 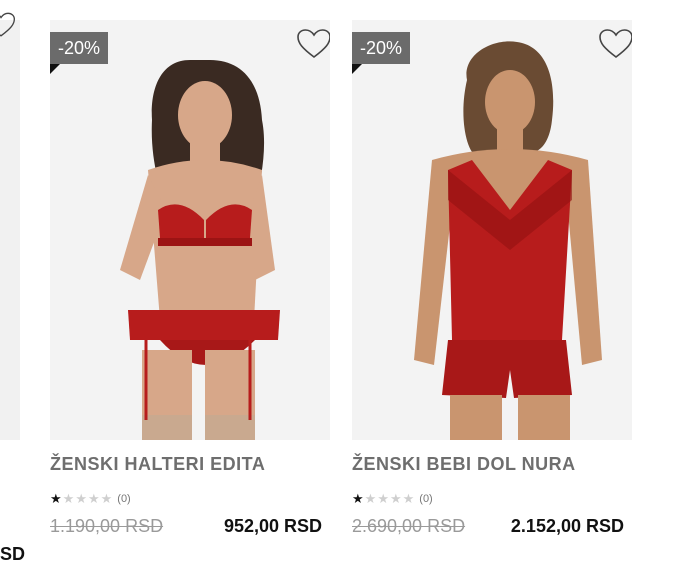 What do you see at coordinates (13, 554) in the screenshot?
I see `partial-price: SD` at bounding box center [13, 554].